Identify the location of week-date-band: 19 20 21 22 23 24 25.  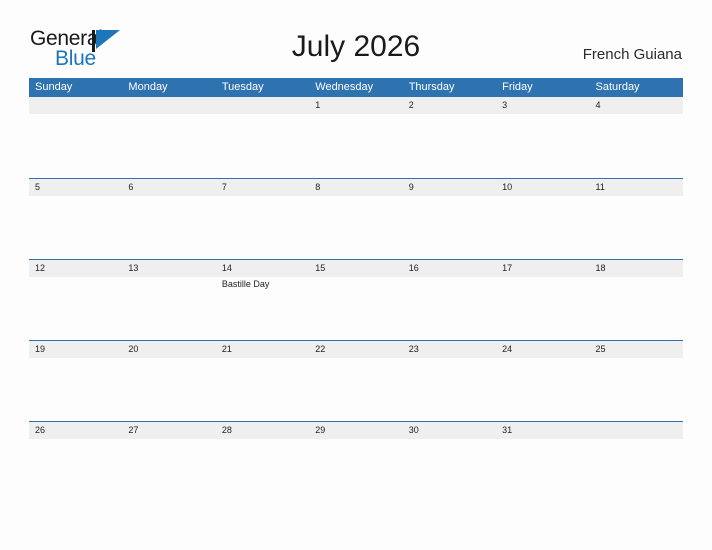
(356, 349).